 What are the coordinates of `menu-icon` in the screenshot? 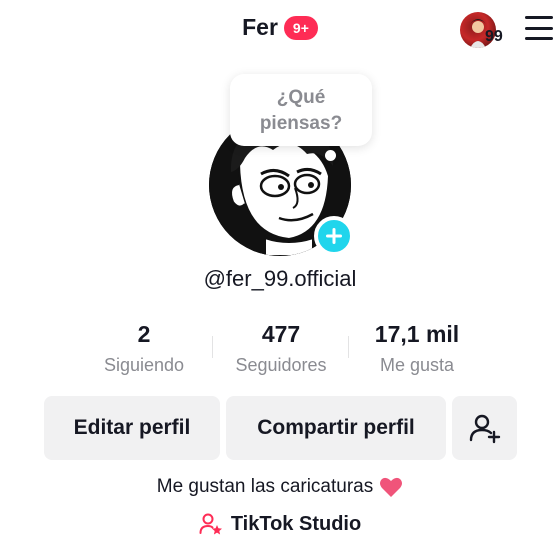 It's located at (539, 28).